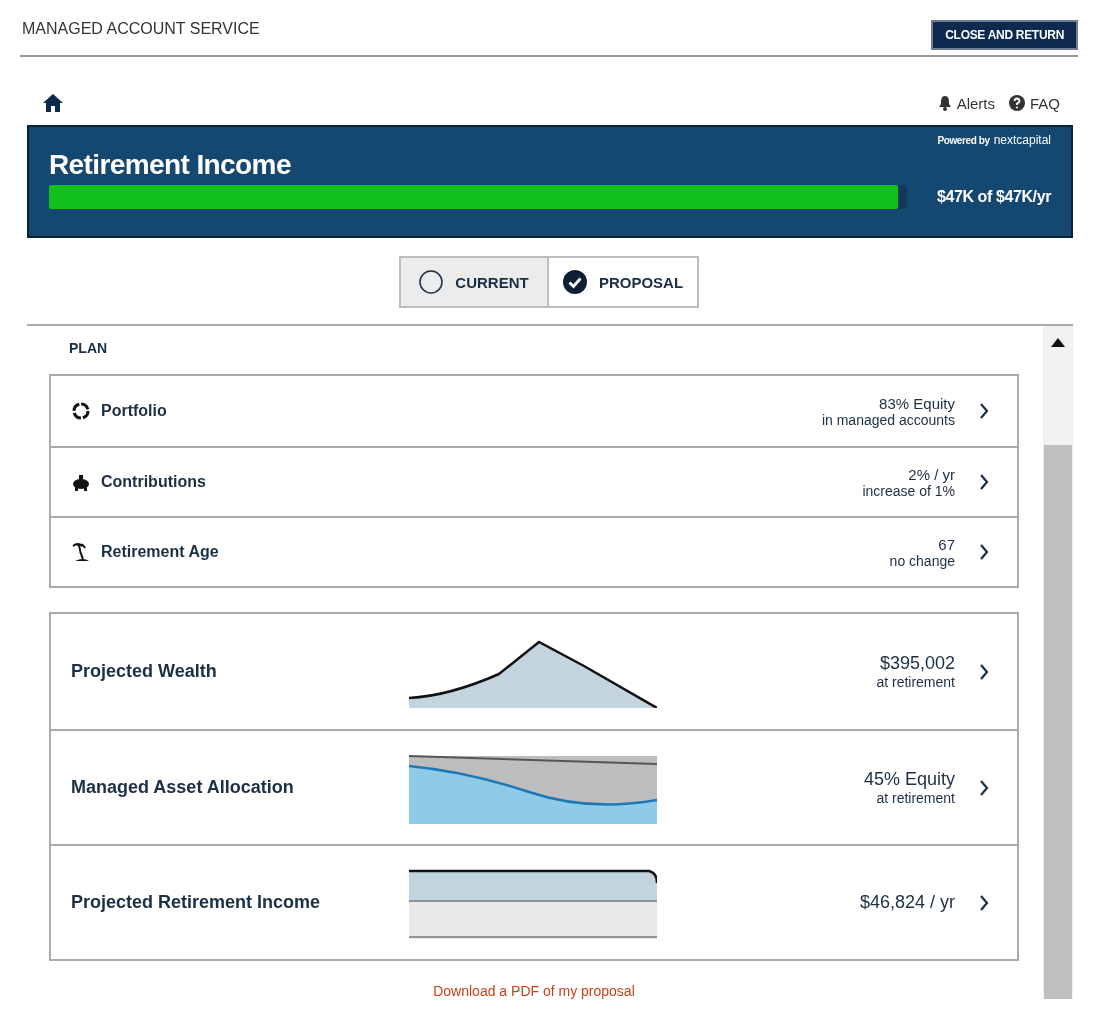 This screenshot has width=1095, height=1015. Describe the element at coordinates (993, 197) in the screenshot. I see `income-reading: $47K of $47K/yr` at that location.